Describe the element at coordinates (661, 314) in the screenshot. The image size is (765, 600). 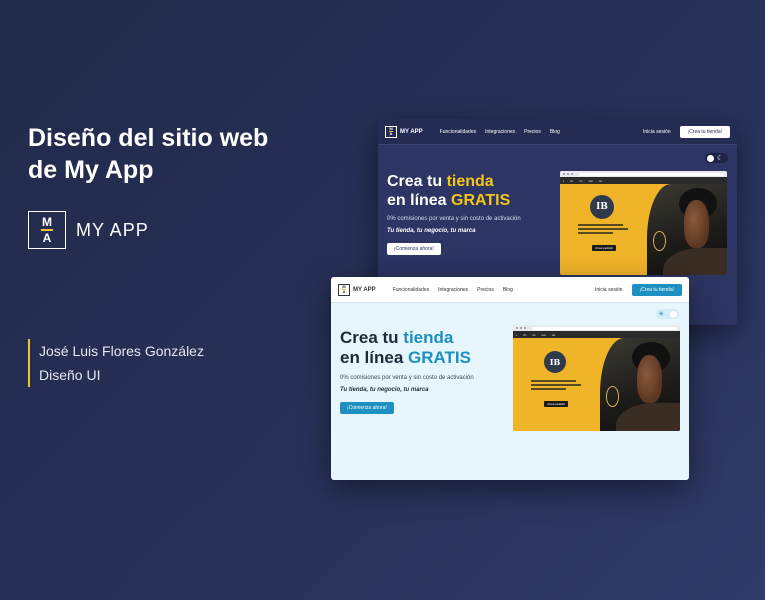
I see `sun-icon: ☀` at that location.